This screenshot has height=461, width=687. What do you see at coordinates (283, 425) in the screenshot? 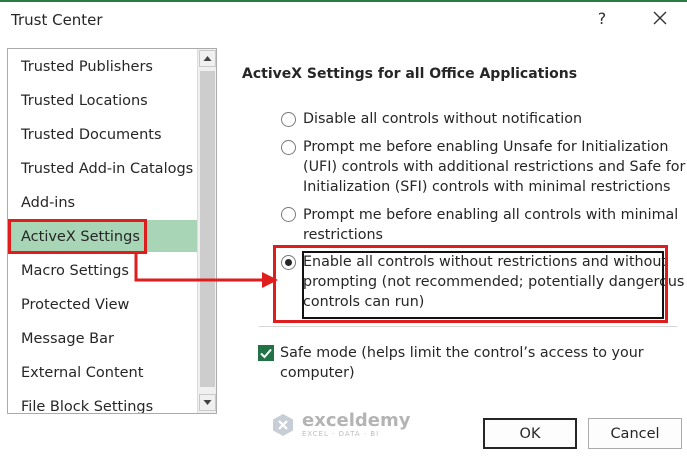
I see `exceldemy-logo-icon` at bounding box center [283, 425].